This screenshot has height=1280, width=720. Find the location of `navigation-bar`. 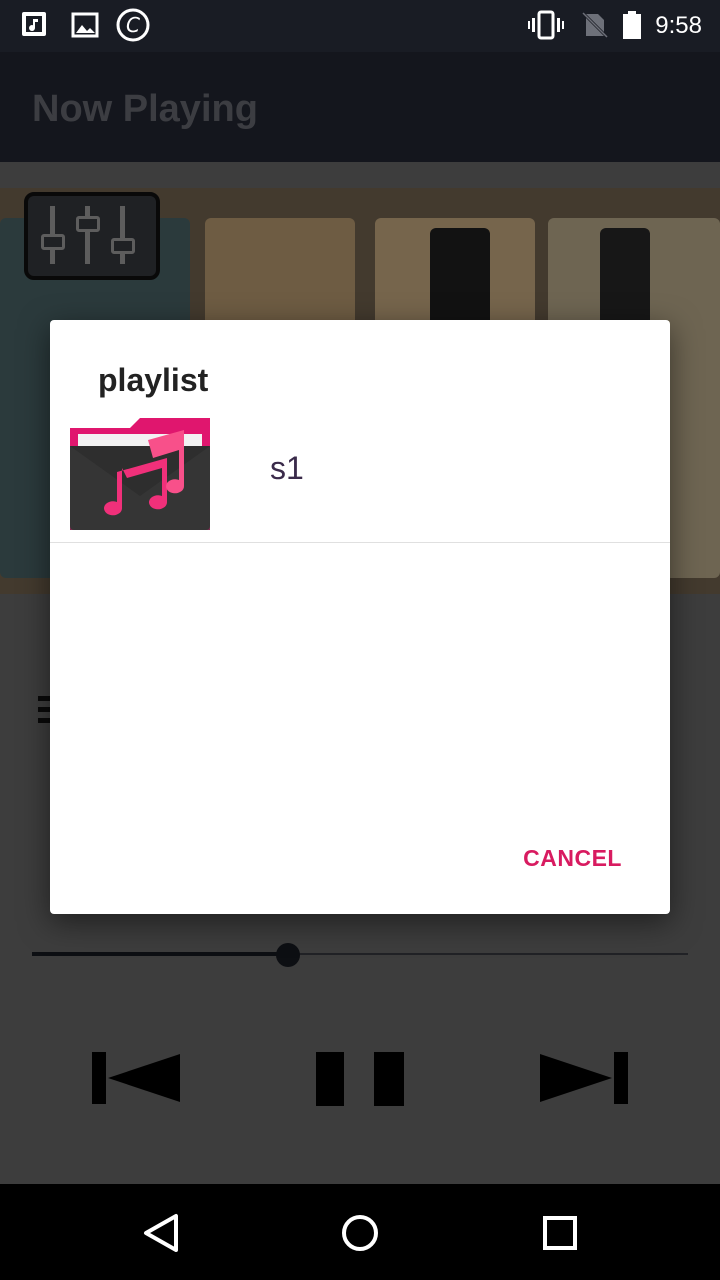

navigation-bar is located at coordinates (360, 1232).